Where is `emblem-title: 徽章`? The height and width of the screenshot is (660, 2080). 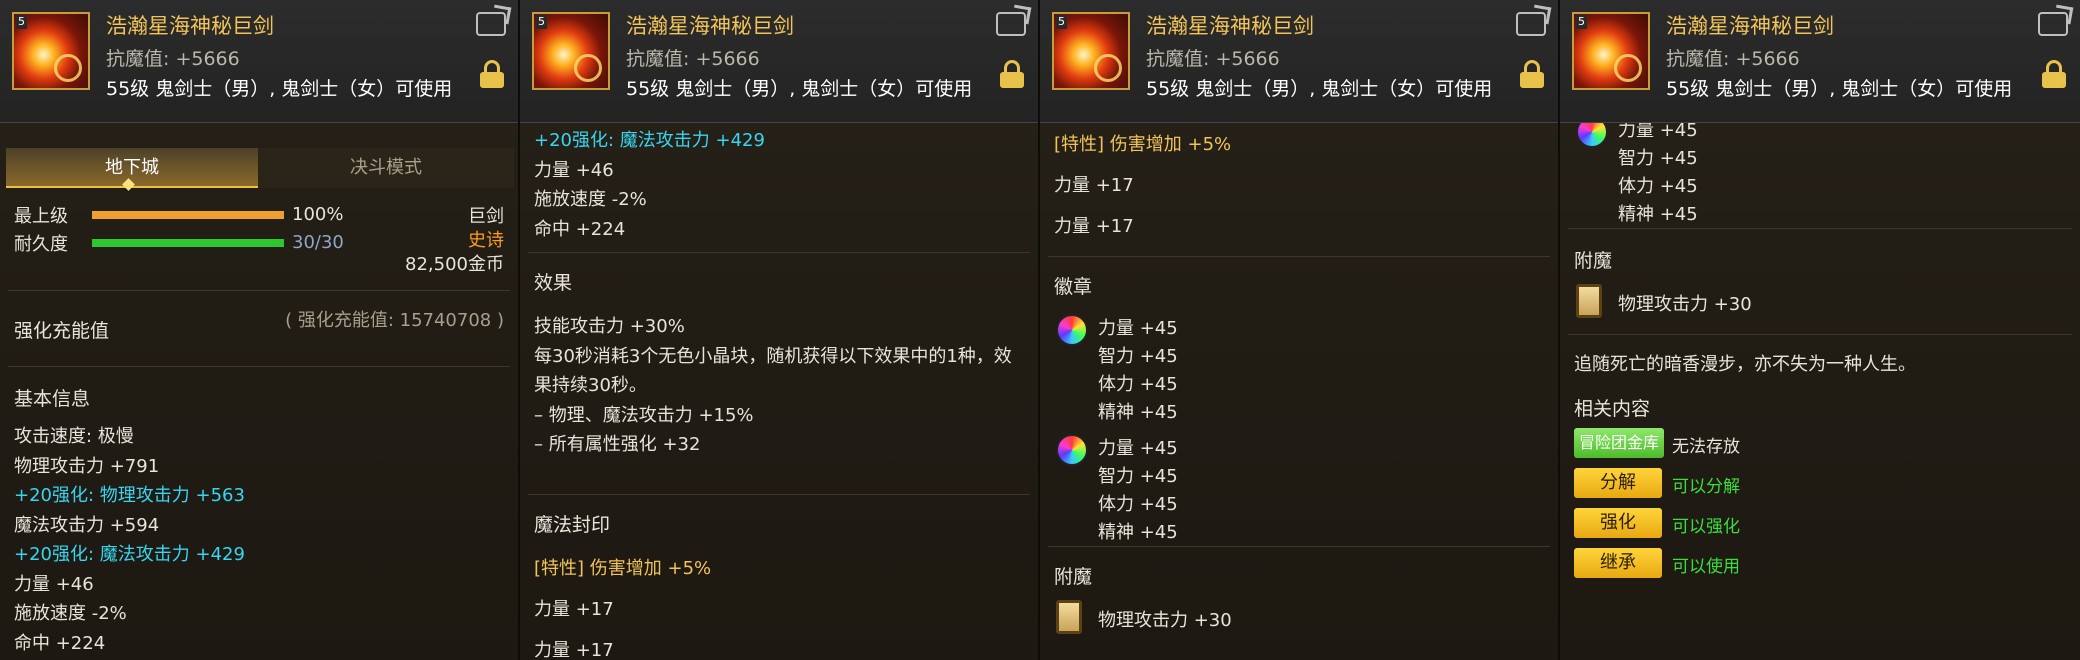
emblem-title: 徽章 is located at coordinates (1073, 287).